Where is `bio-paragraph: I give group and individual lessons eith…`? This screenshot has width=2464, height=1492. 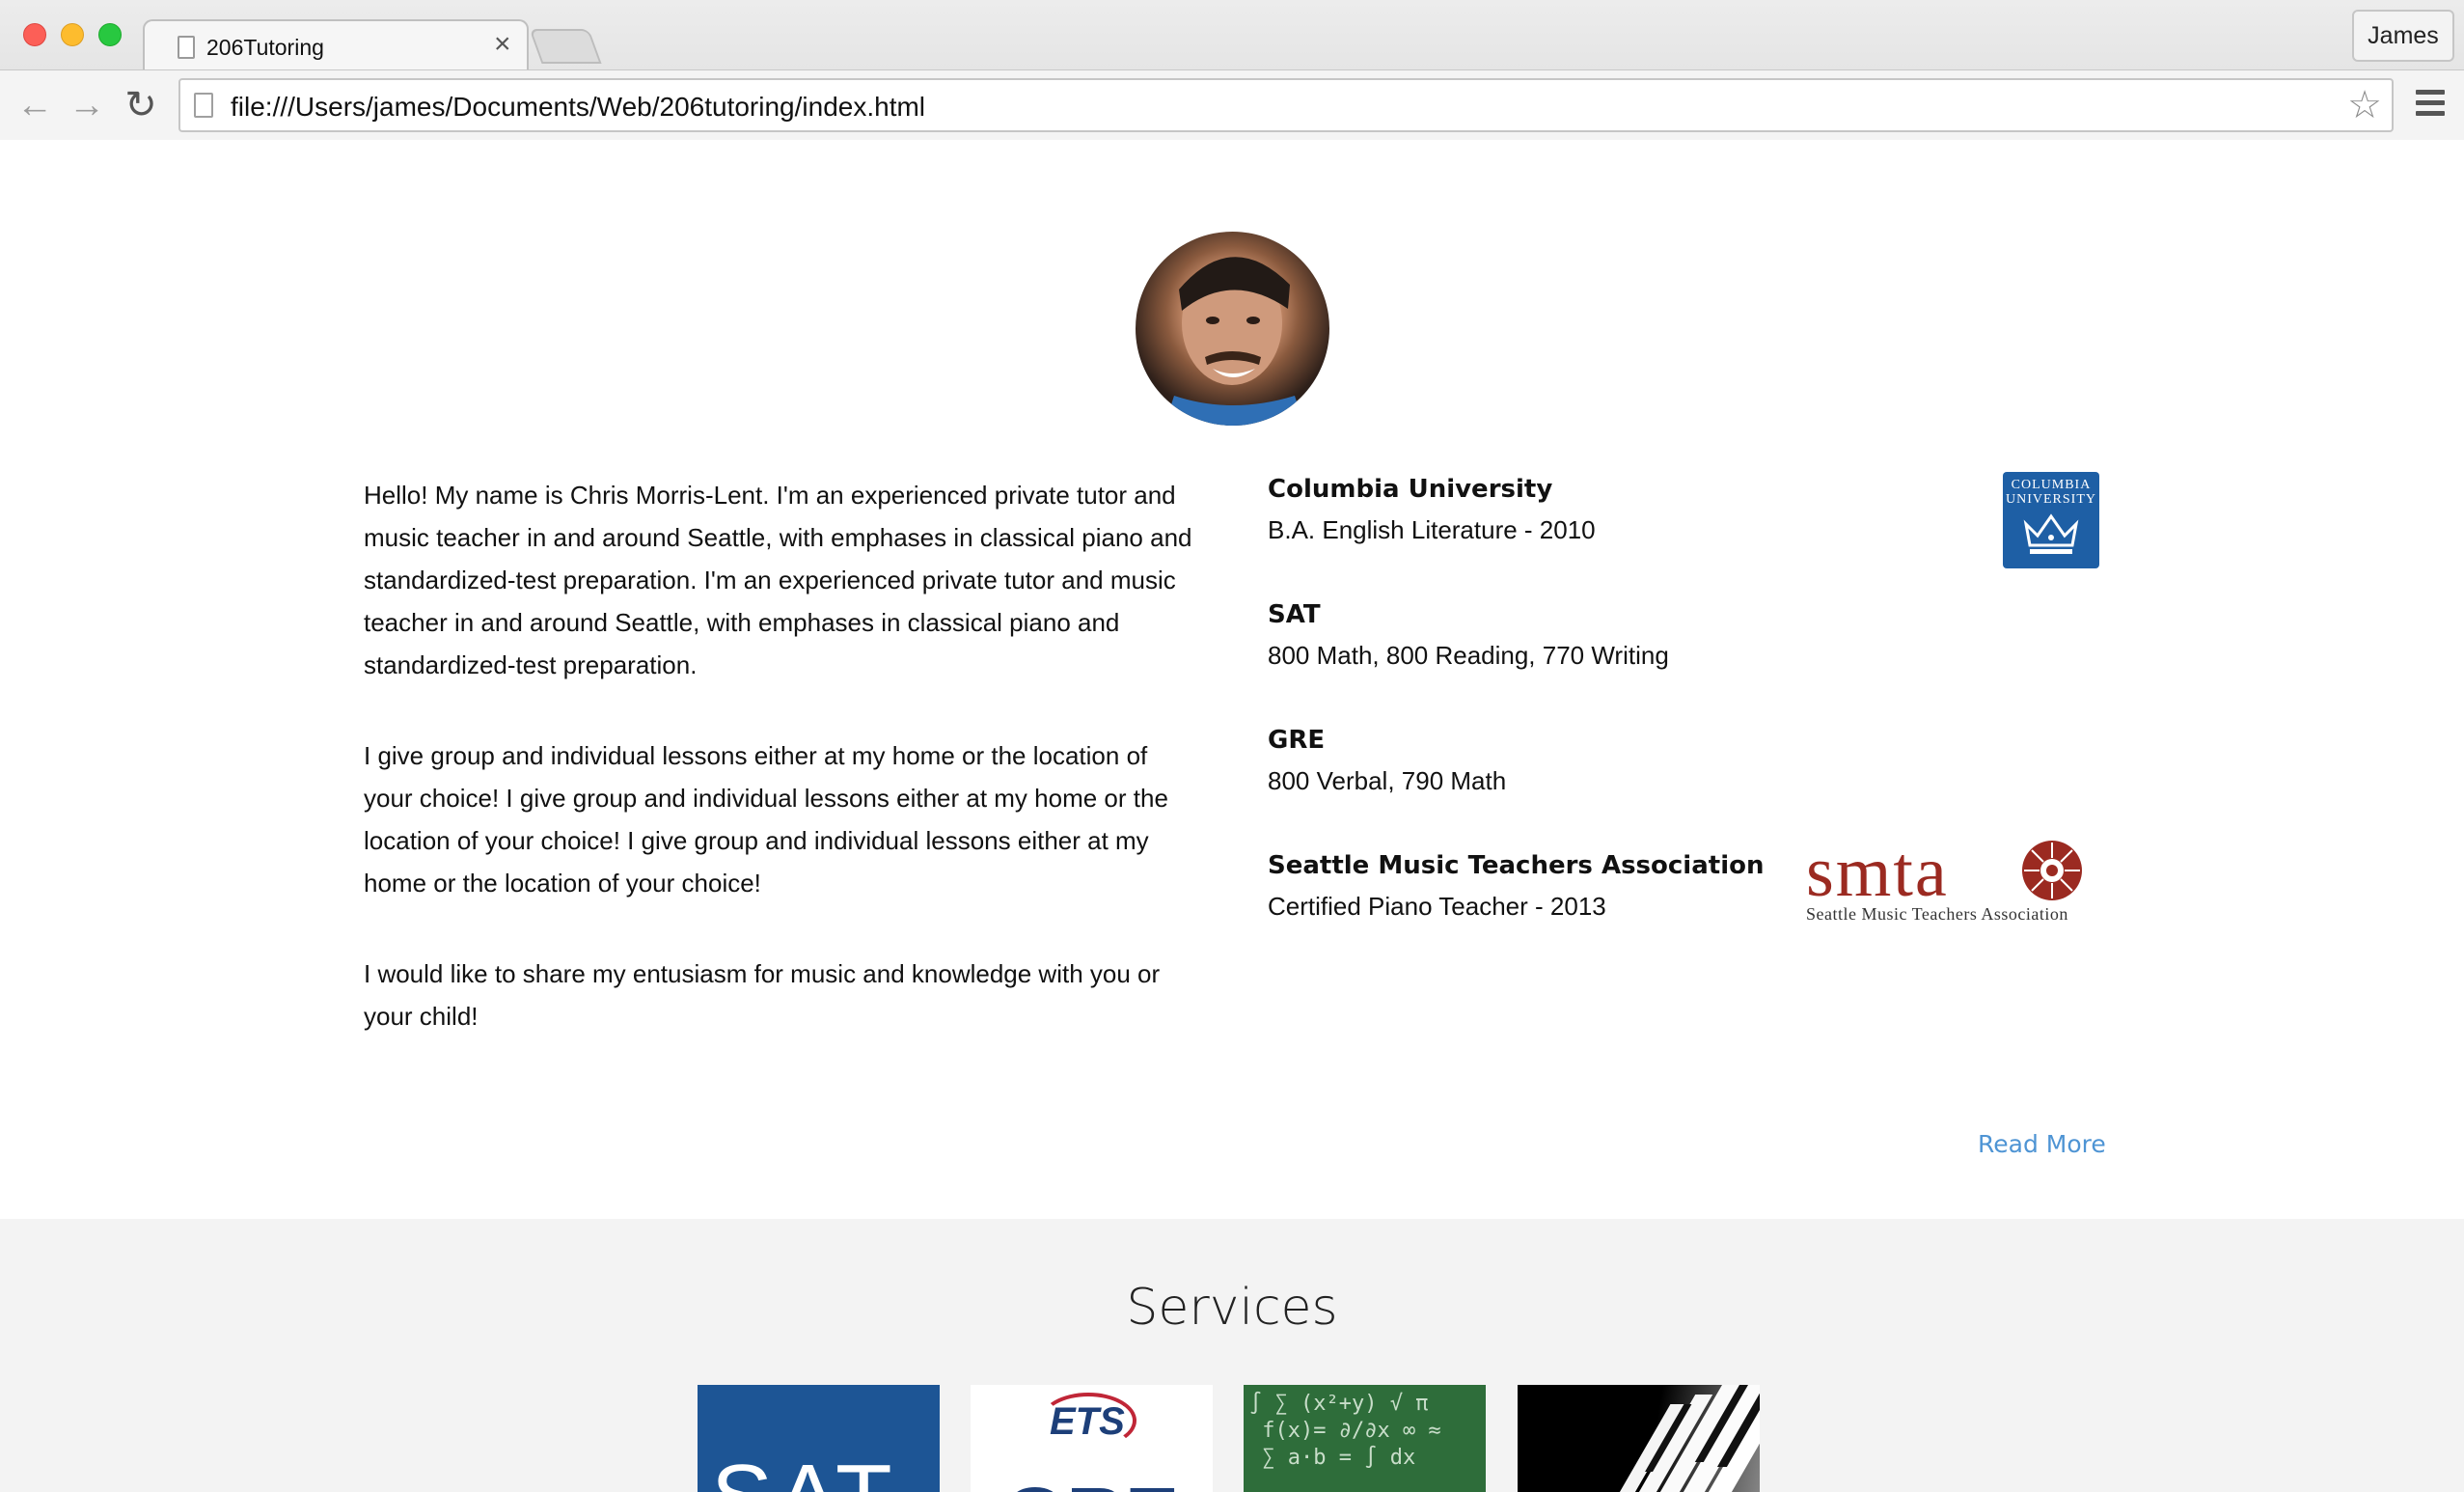 bio-paragraph: I give group and individual lessons eith… is located at coordinates (766, 819).